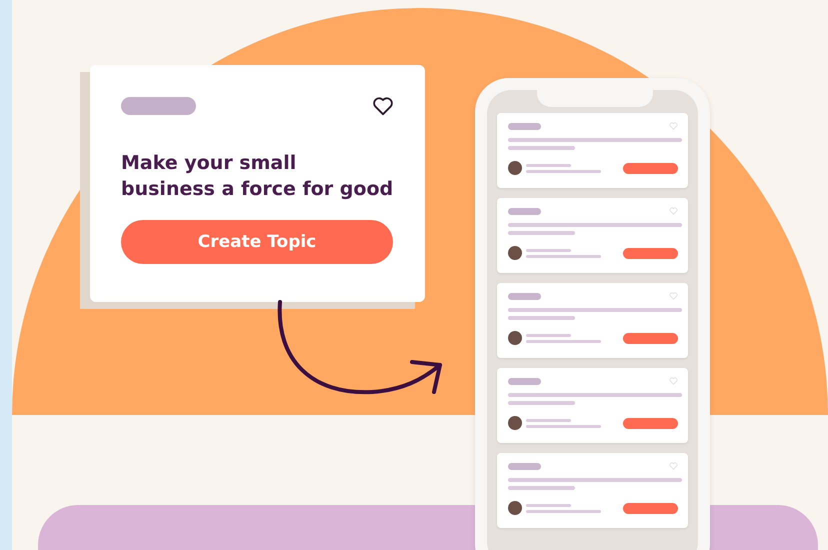 This screenshot has width=828, height=550. I want to click on create-topic-button: Create Topic, so click(257, 242).